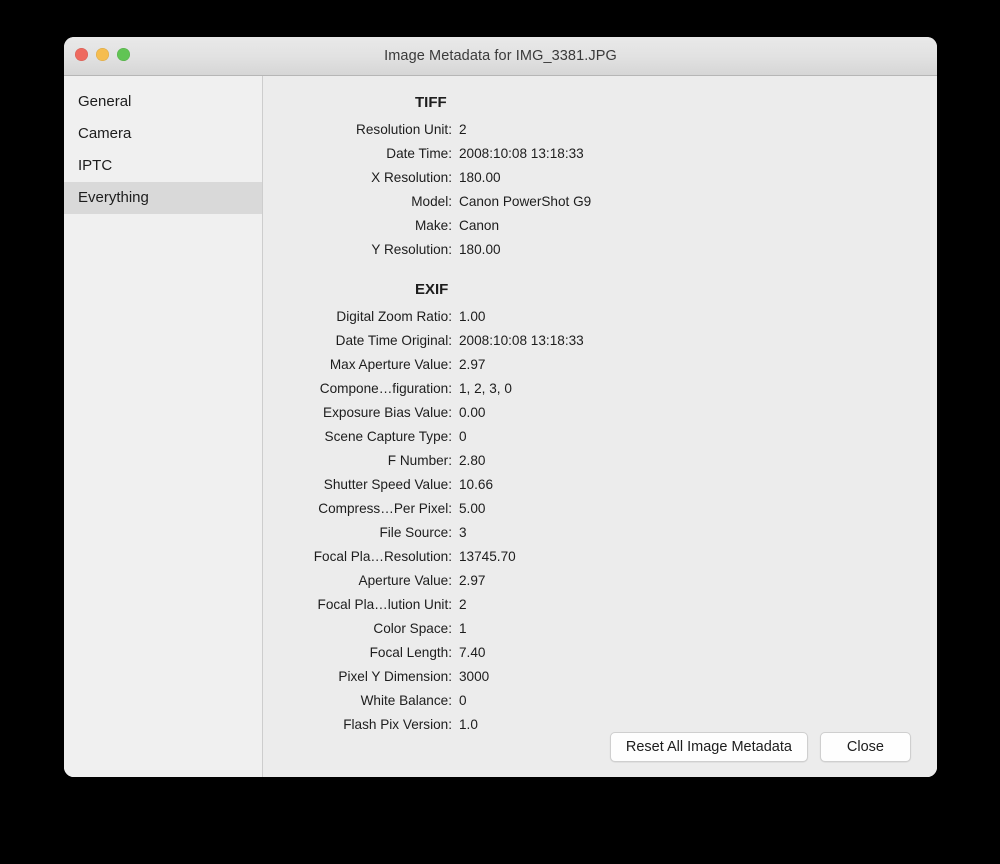 The width and height of the screenshot is (1000, 864). I want to click on table-row: White Balance: 0, so click(600, 701).